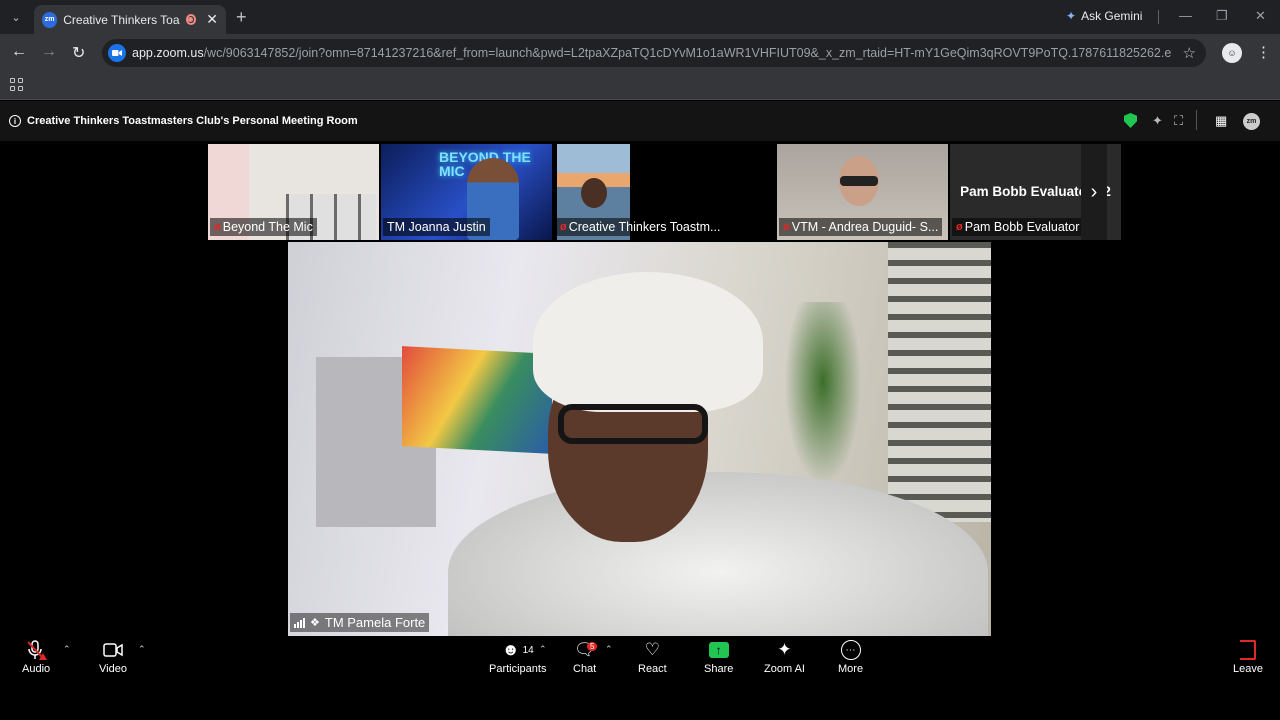 This screenshot has height=720, width=1280. I want to click on more-button: ⋯ More, so click(850, 657).